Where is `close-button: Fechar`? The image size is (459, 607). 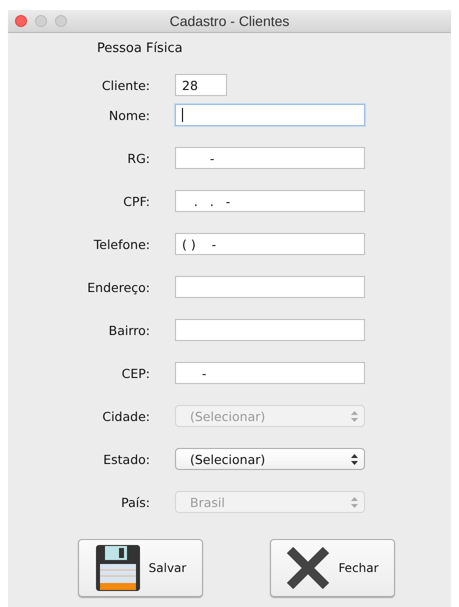 close-button: Fechar is located at coordinates (332, 568).